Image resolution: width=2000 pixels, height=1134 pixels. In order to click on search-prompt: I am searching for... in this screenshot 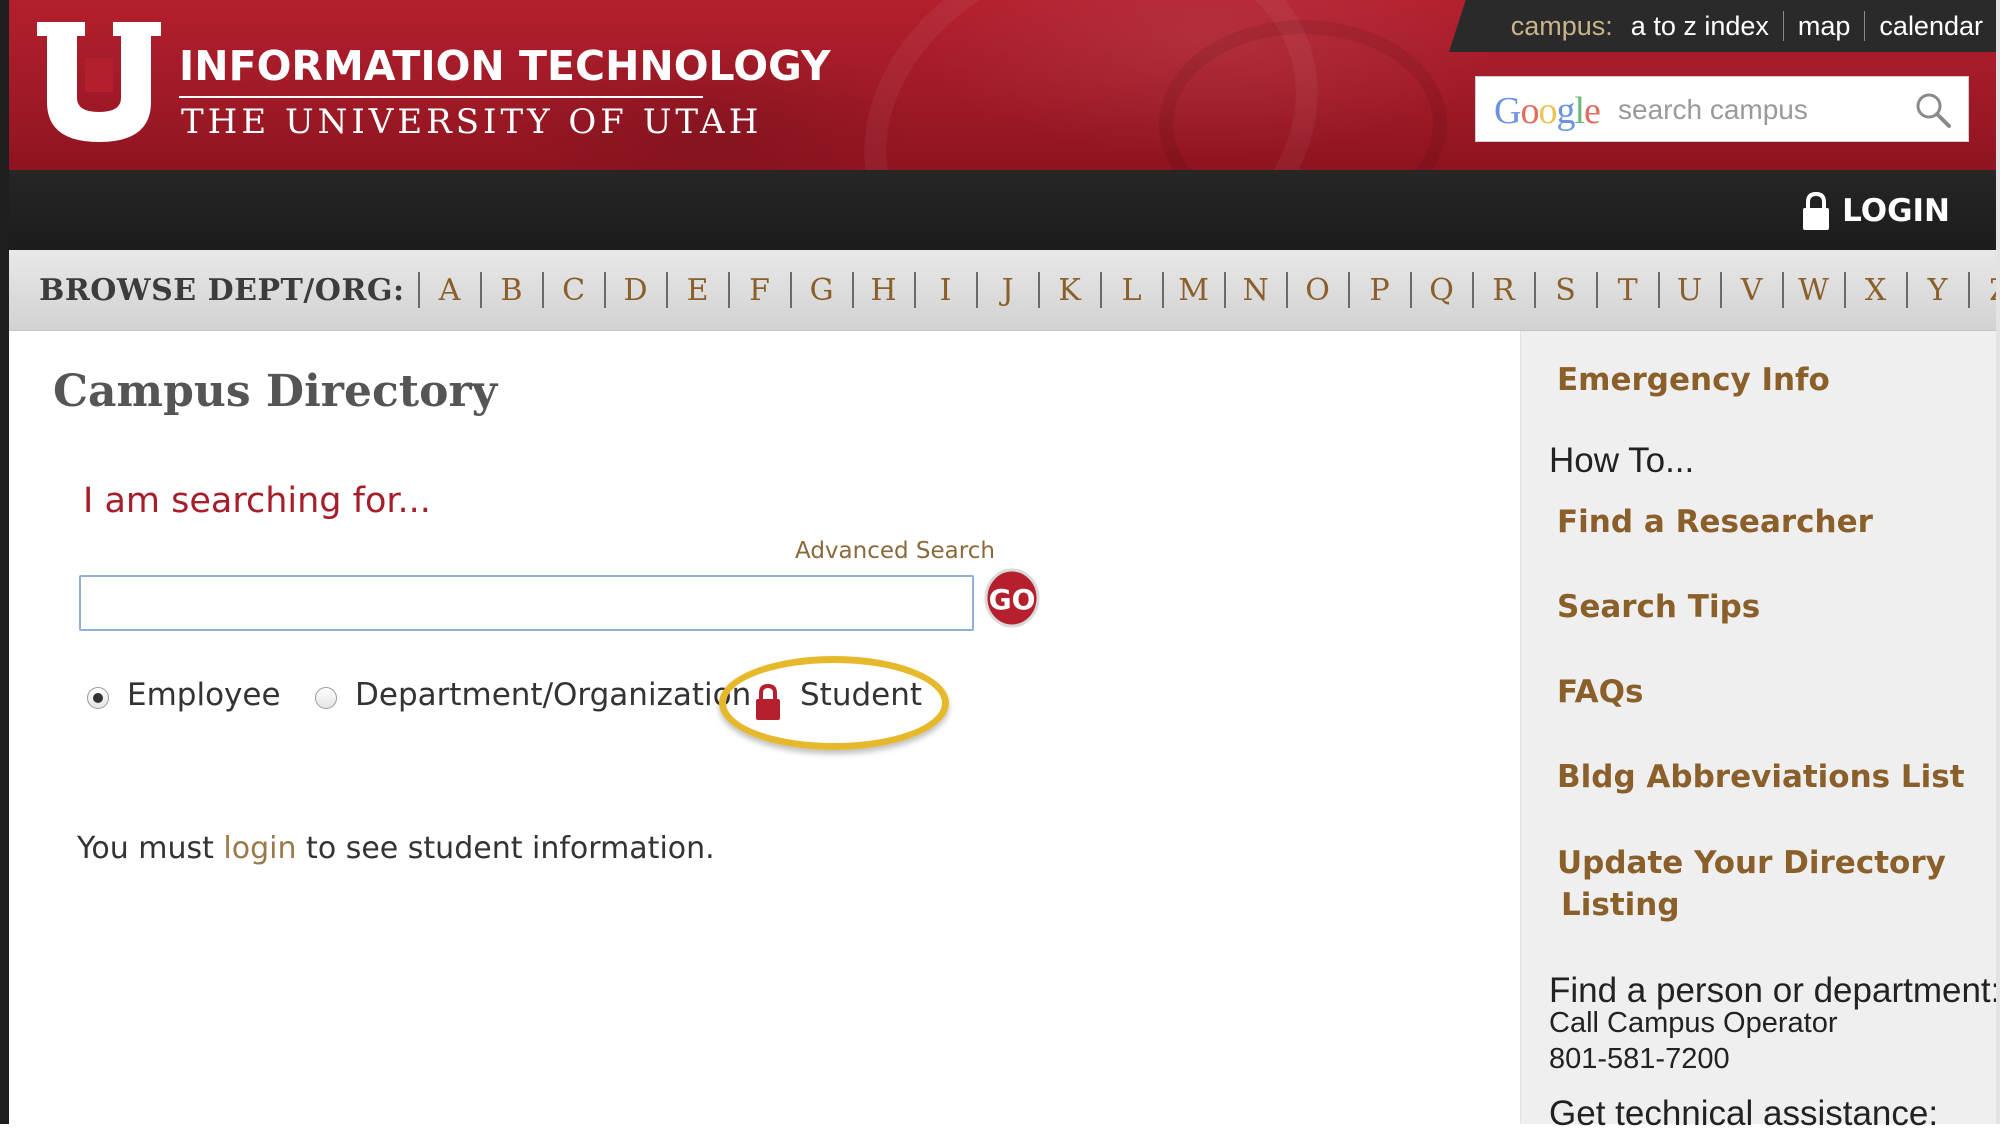, I will do `click(257, 501)`.